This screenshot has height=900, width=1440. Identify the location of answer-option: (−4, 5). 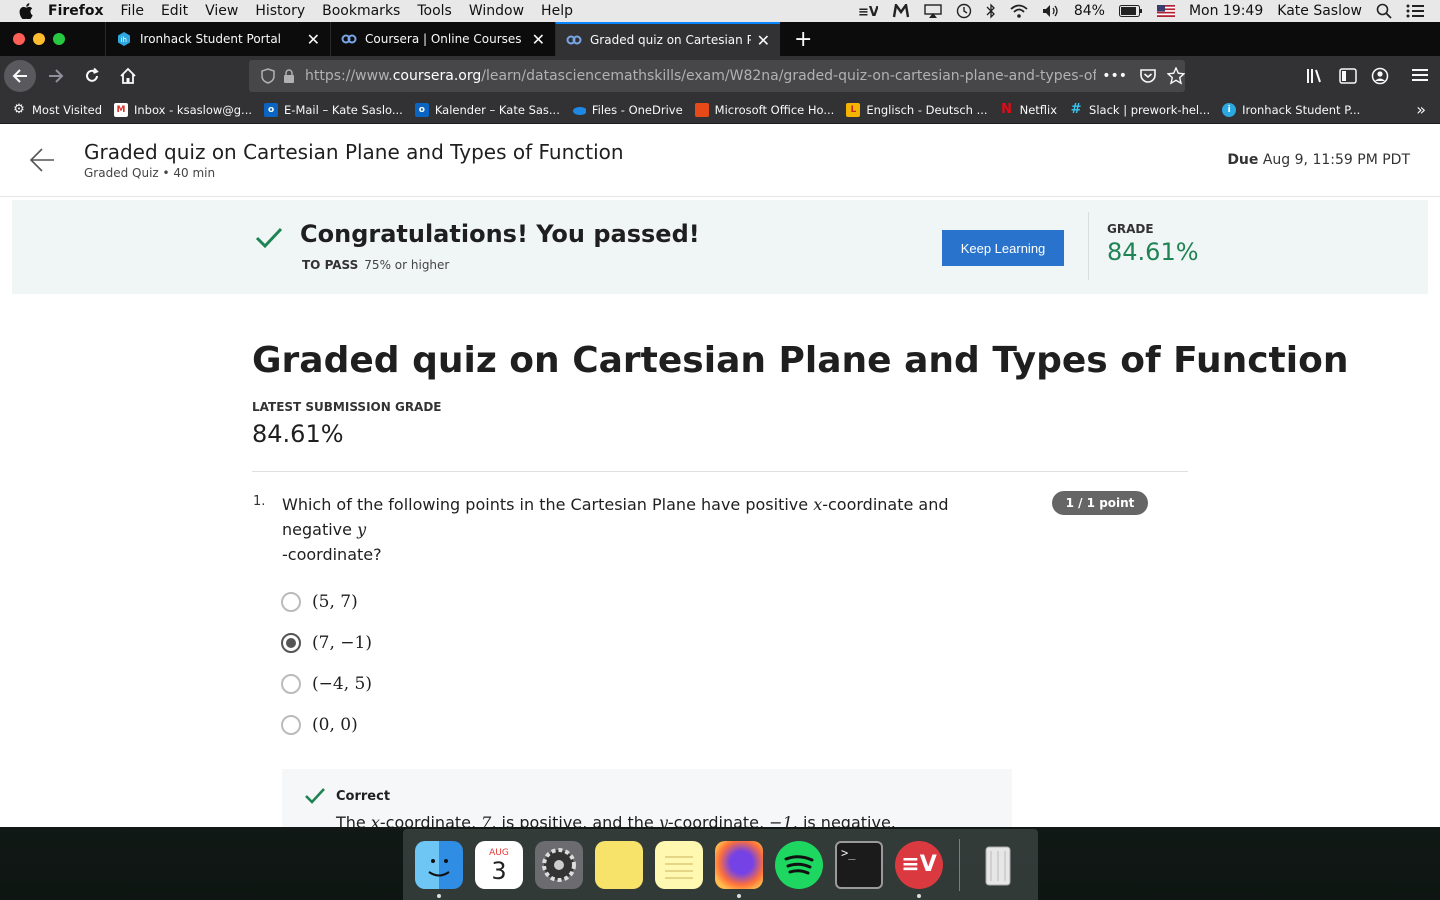
(326, 684).